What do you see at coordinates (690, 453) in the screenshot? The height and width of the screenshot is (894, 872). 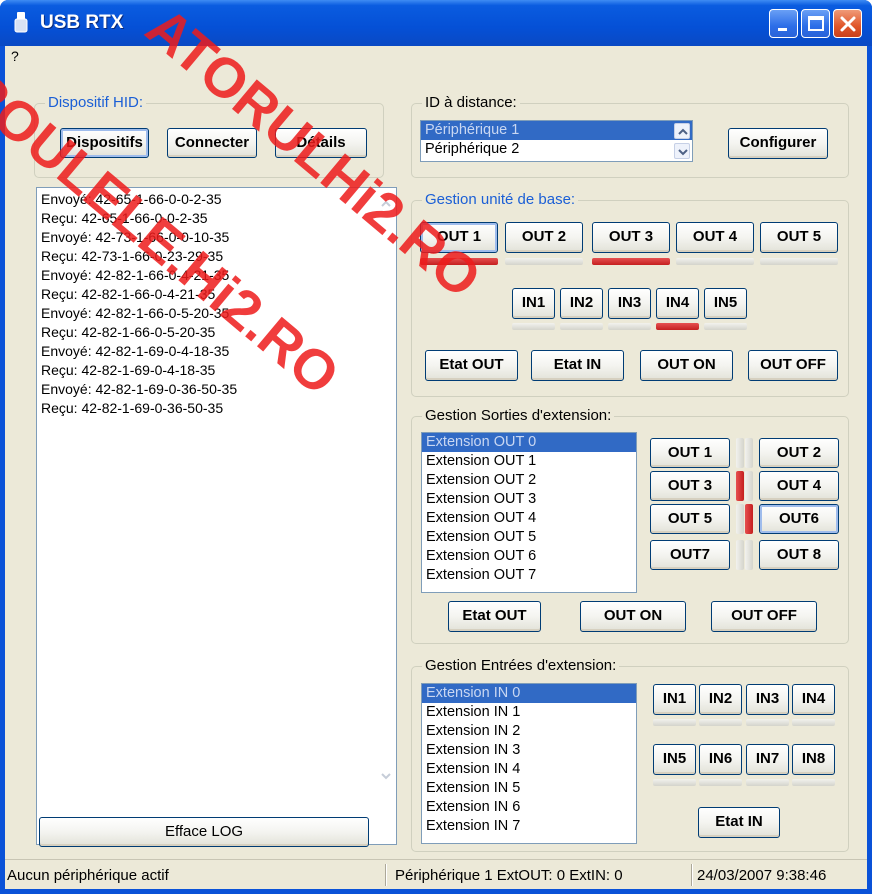 I see `ext-out-button: OUT 1` at bounding box center [690, 453].